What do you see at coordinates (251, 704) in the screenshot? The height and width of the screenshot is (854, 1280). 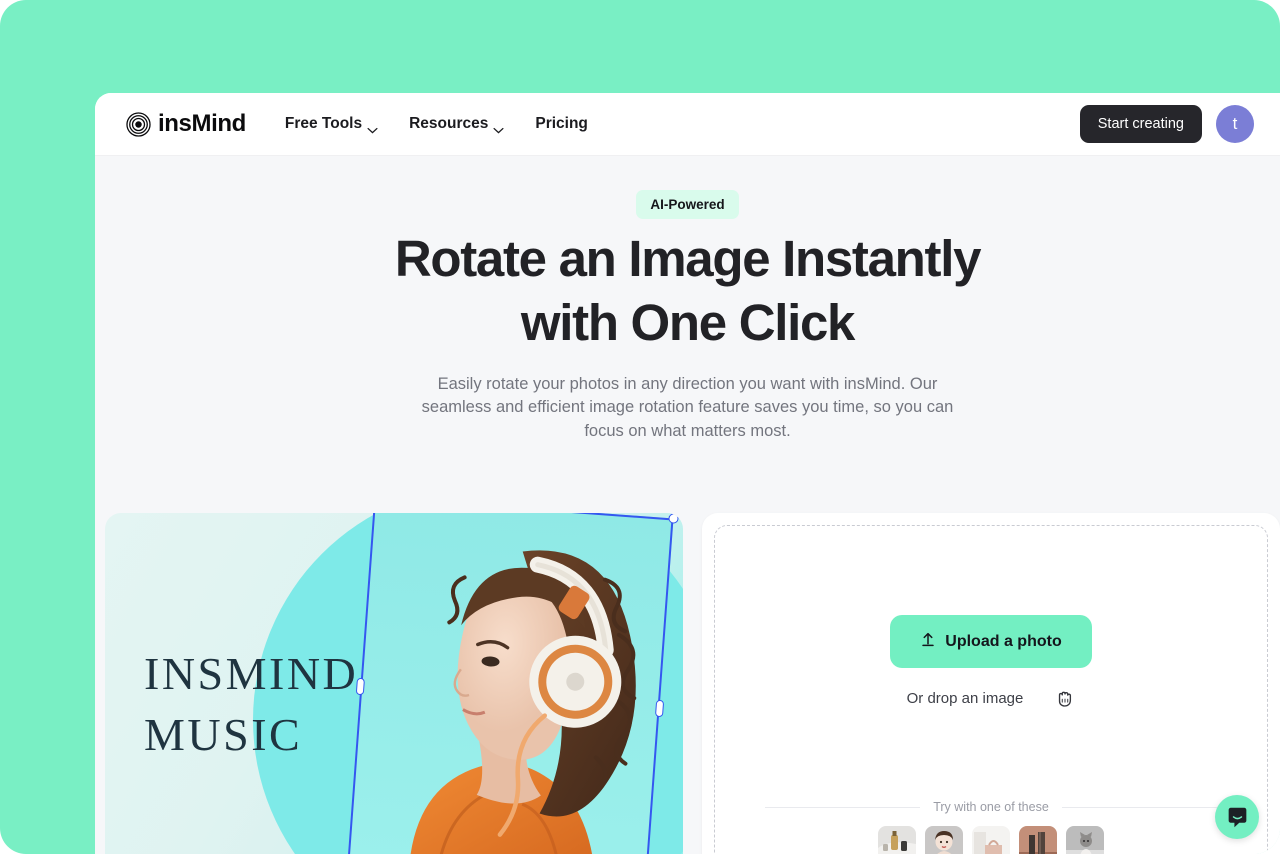 I see `preview-overlay-text: INSMIND MUSIC` at bounding box center [251, 704].